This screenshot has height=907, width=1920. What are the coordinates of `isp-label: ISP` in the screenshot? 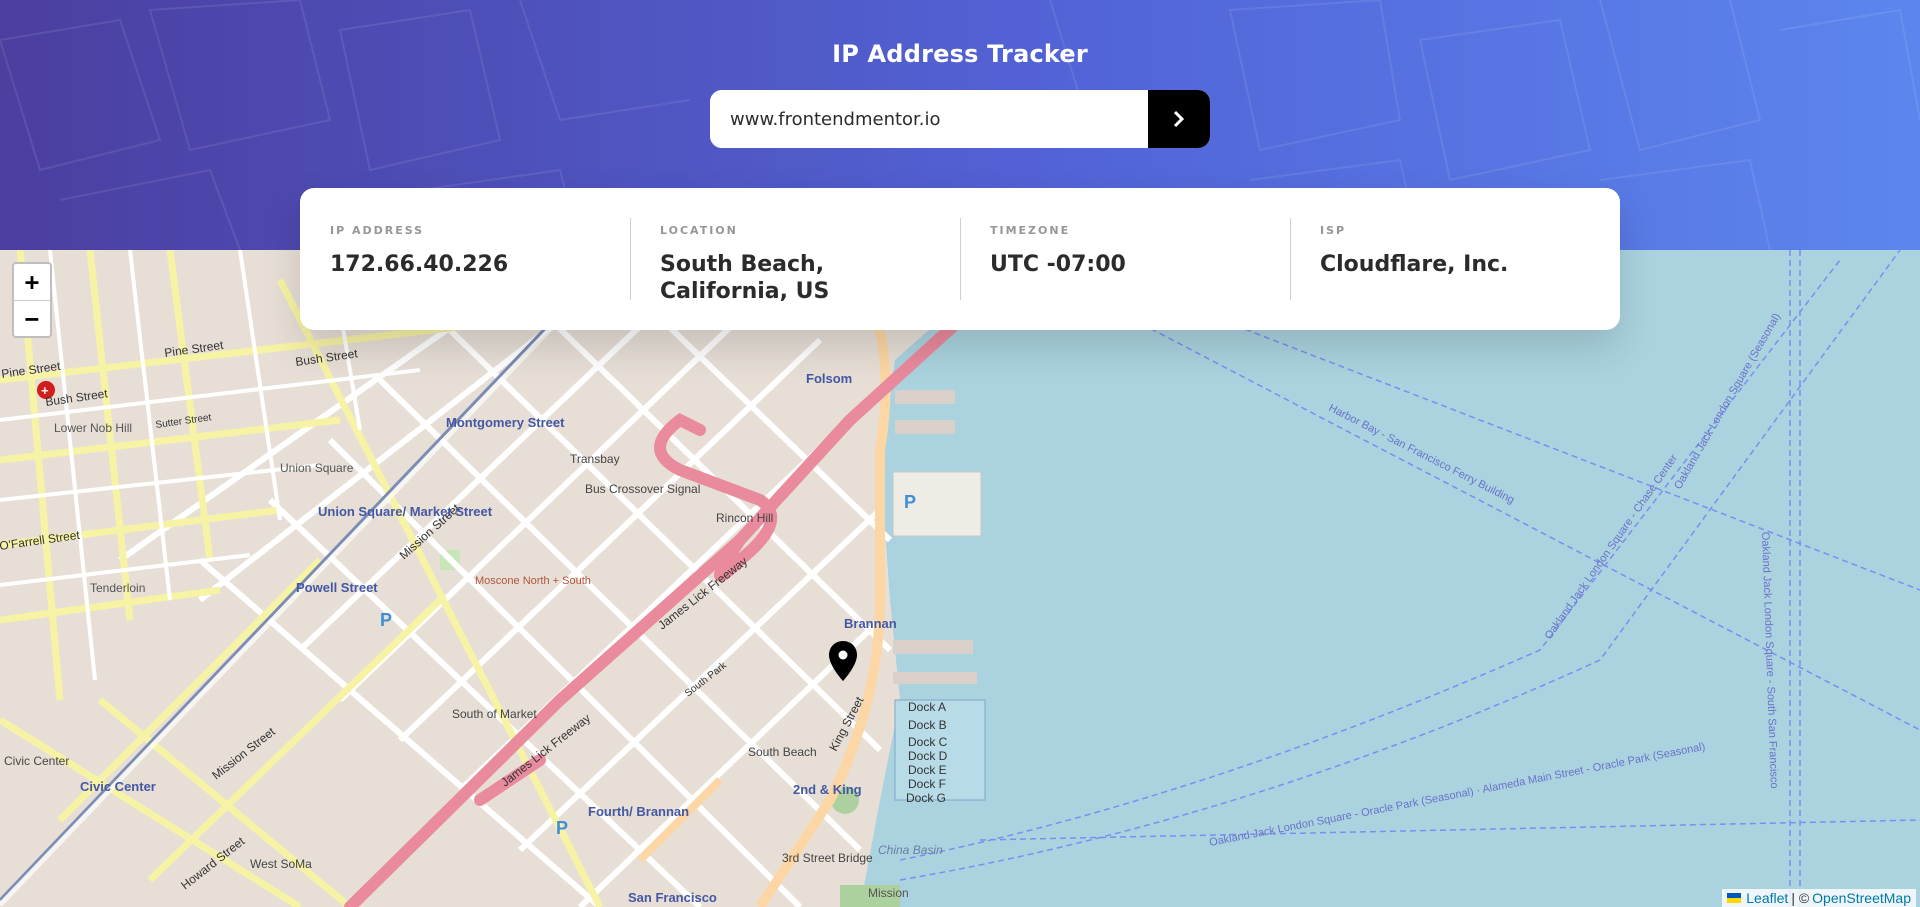 It's located at (1333, 230).